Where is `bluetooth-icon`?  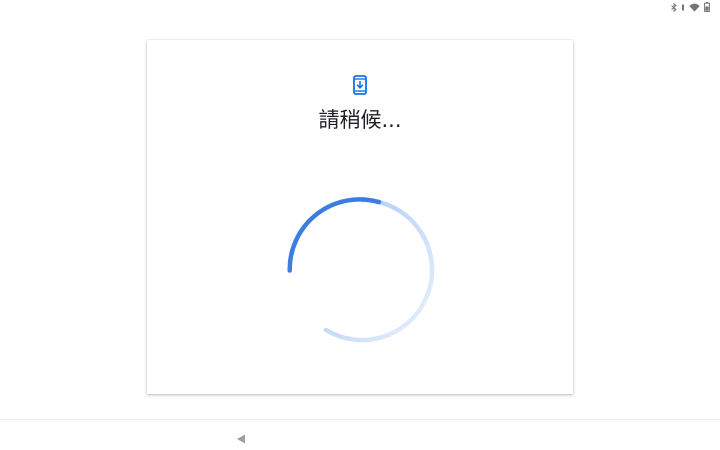 bluetooth-icon is located at coordinates (674, 7).